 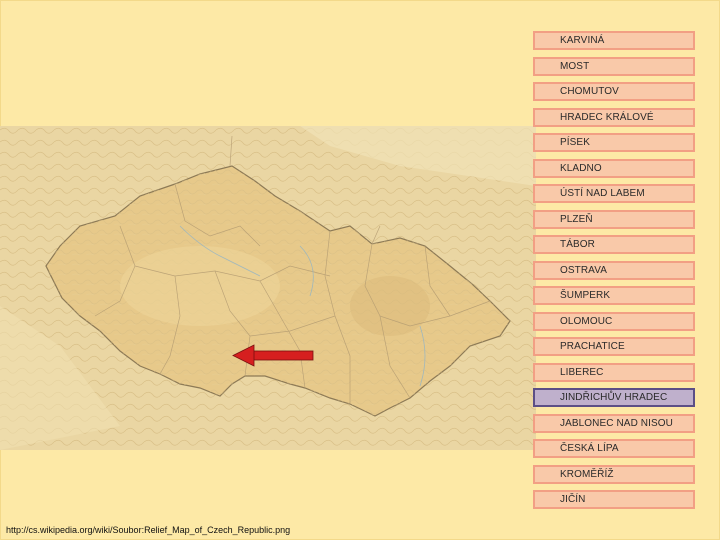 I want to click on city-option: KARVINÁ, so click(x=614, y=40).